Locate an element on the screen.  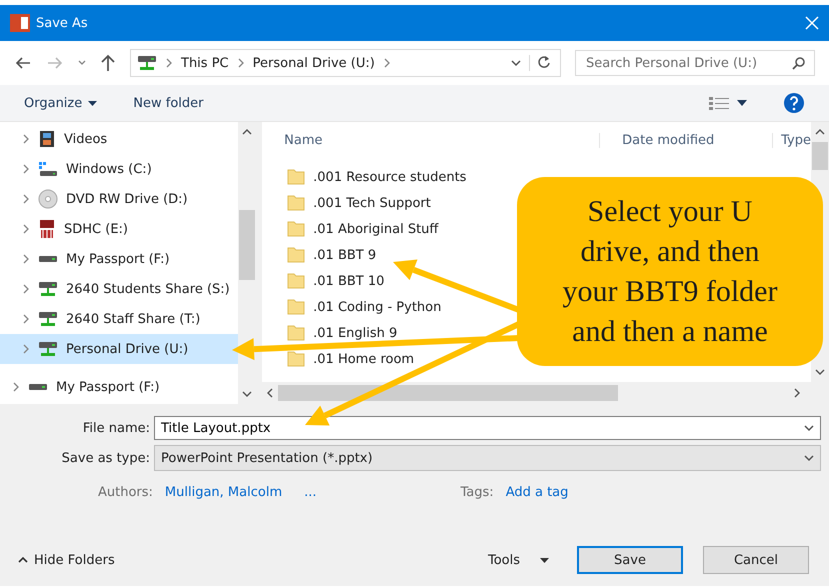
search-box: Search Personal Drive (U:) is located at coordinates (695, 63).